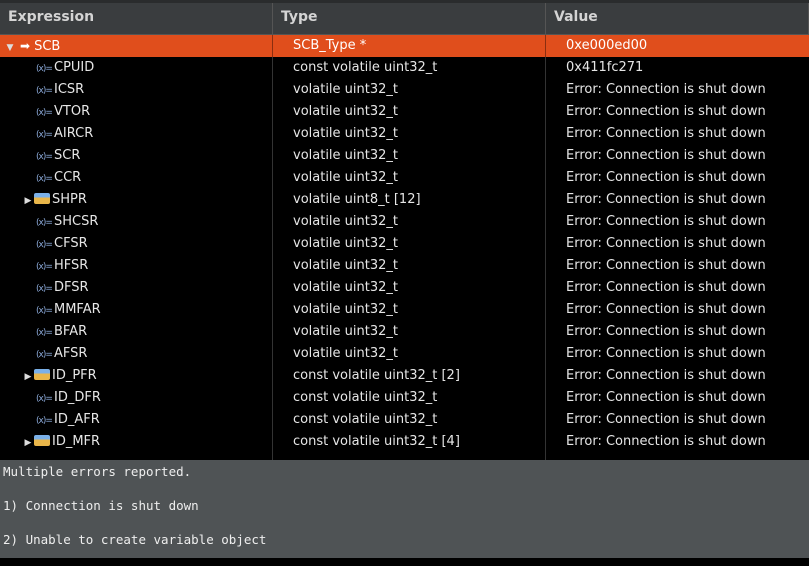 The height and width of the screenshot is (566, 809). I want to click on expression-name: AFSR, so click(71, 353).